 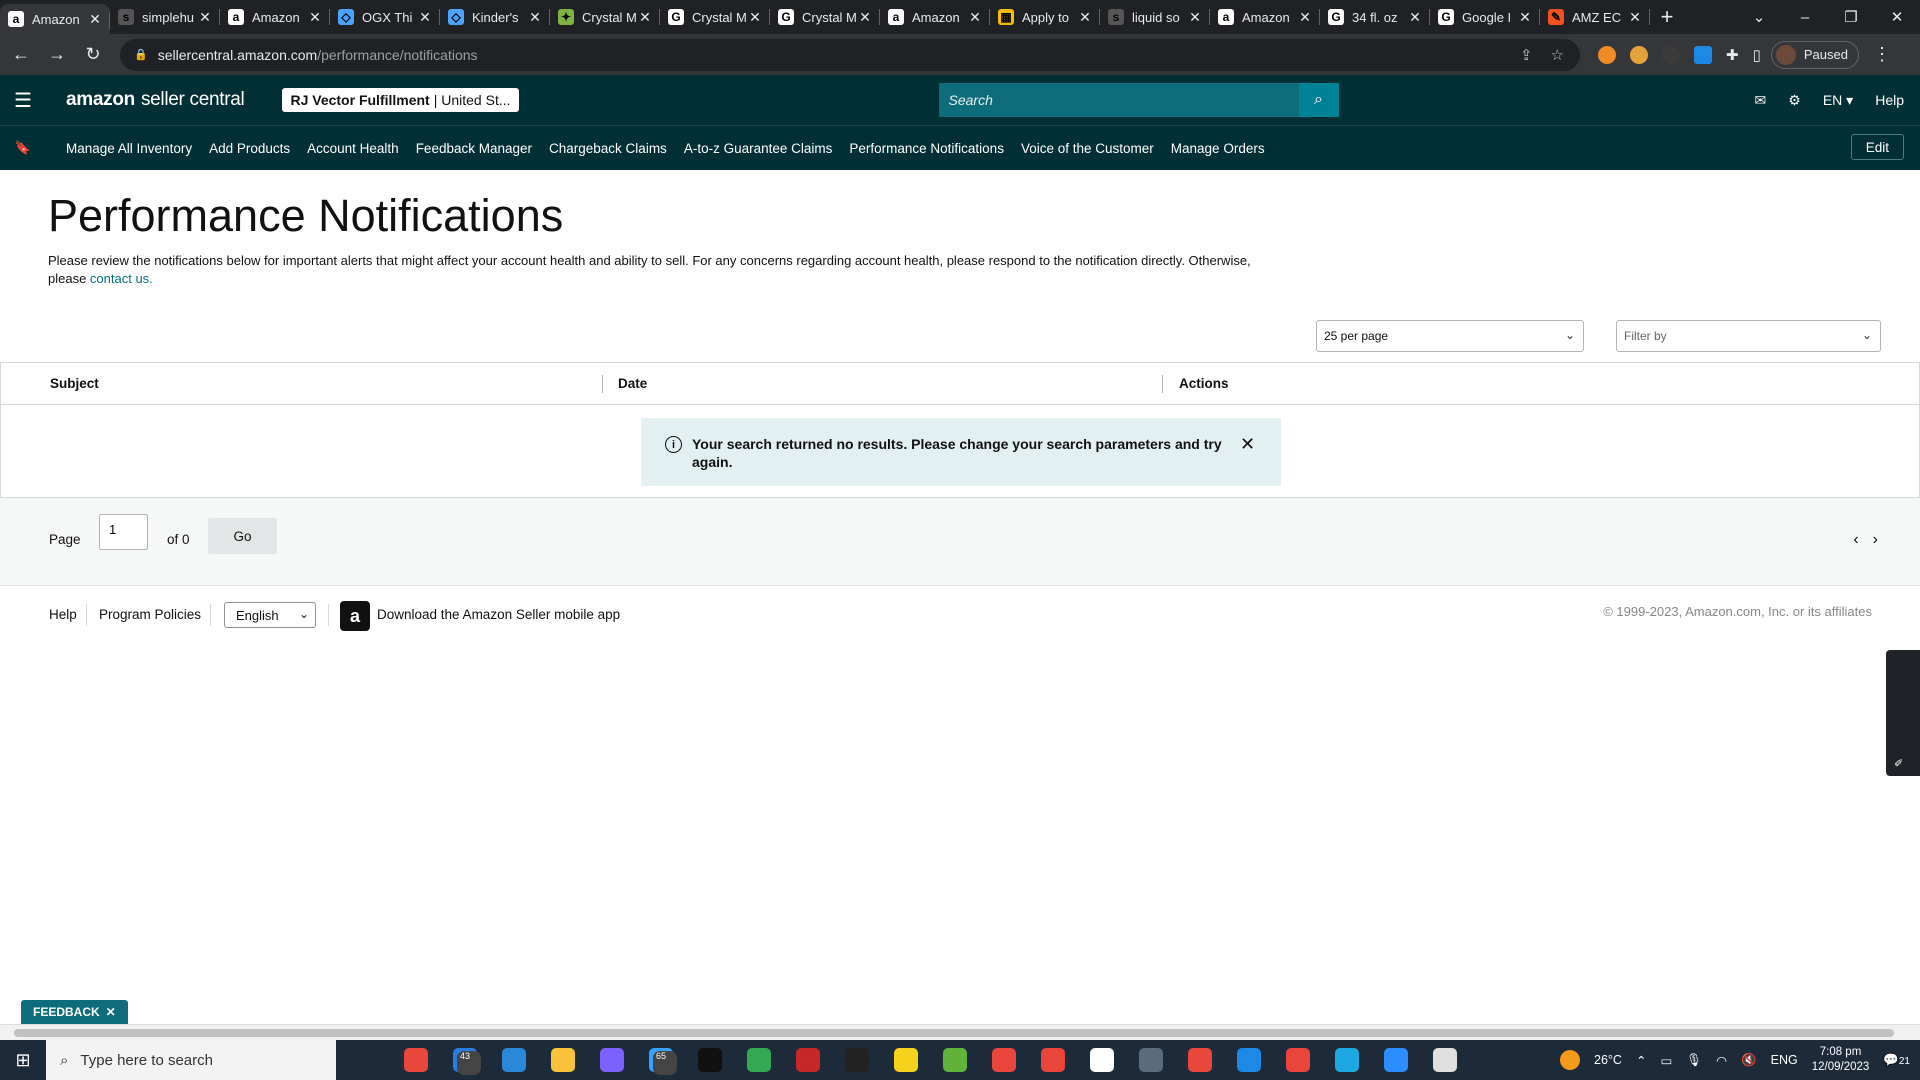 What do you see at coordinates (1759, 17) in the screenshot?
I see `tab-search-icon: ⌄` at bounding box center [1759, 17].